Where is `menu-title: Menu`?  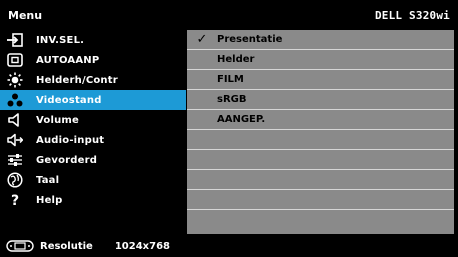 menu-title: Menu is located at coordinates (25, 15).